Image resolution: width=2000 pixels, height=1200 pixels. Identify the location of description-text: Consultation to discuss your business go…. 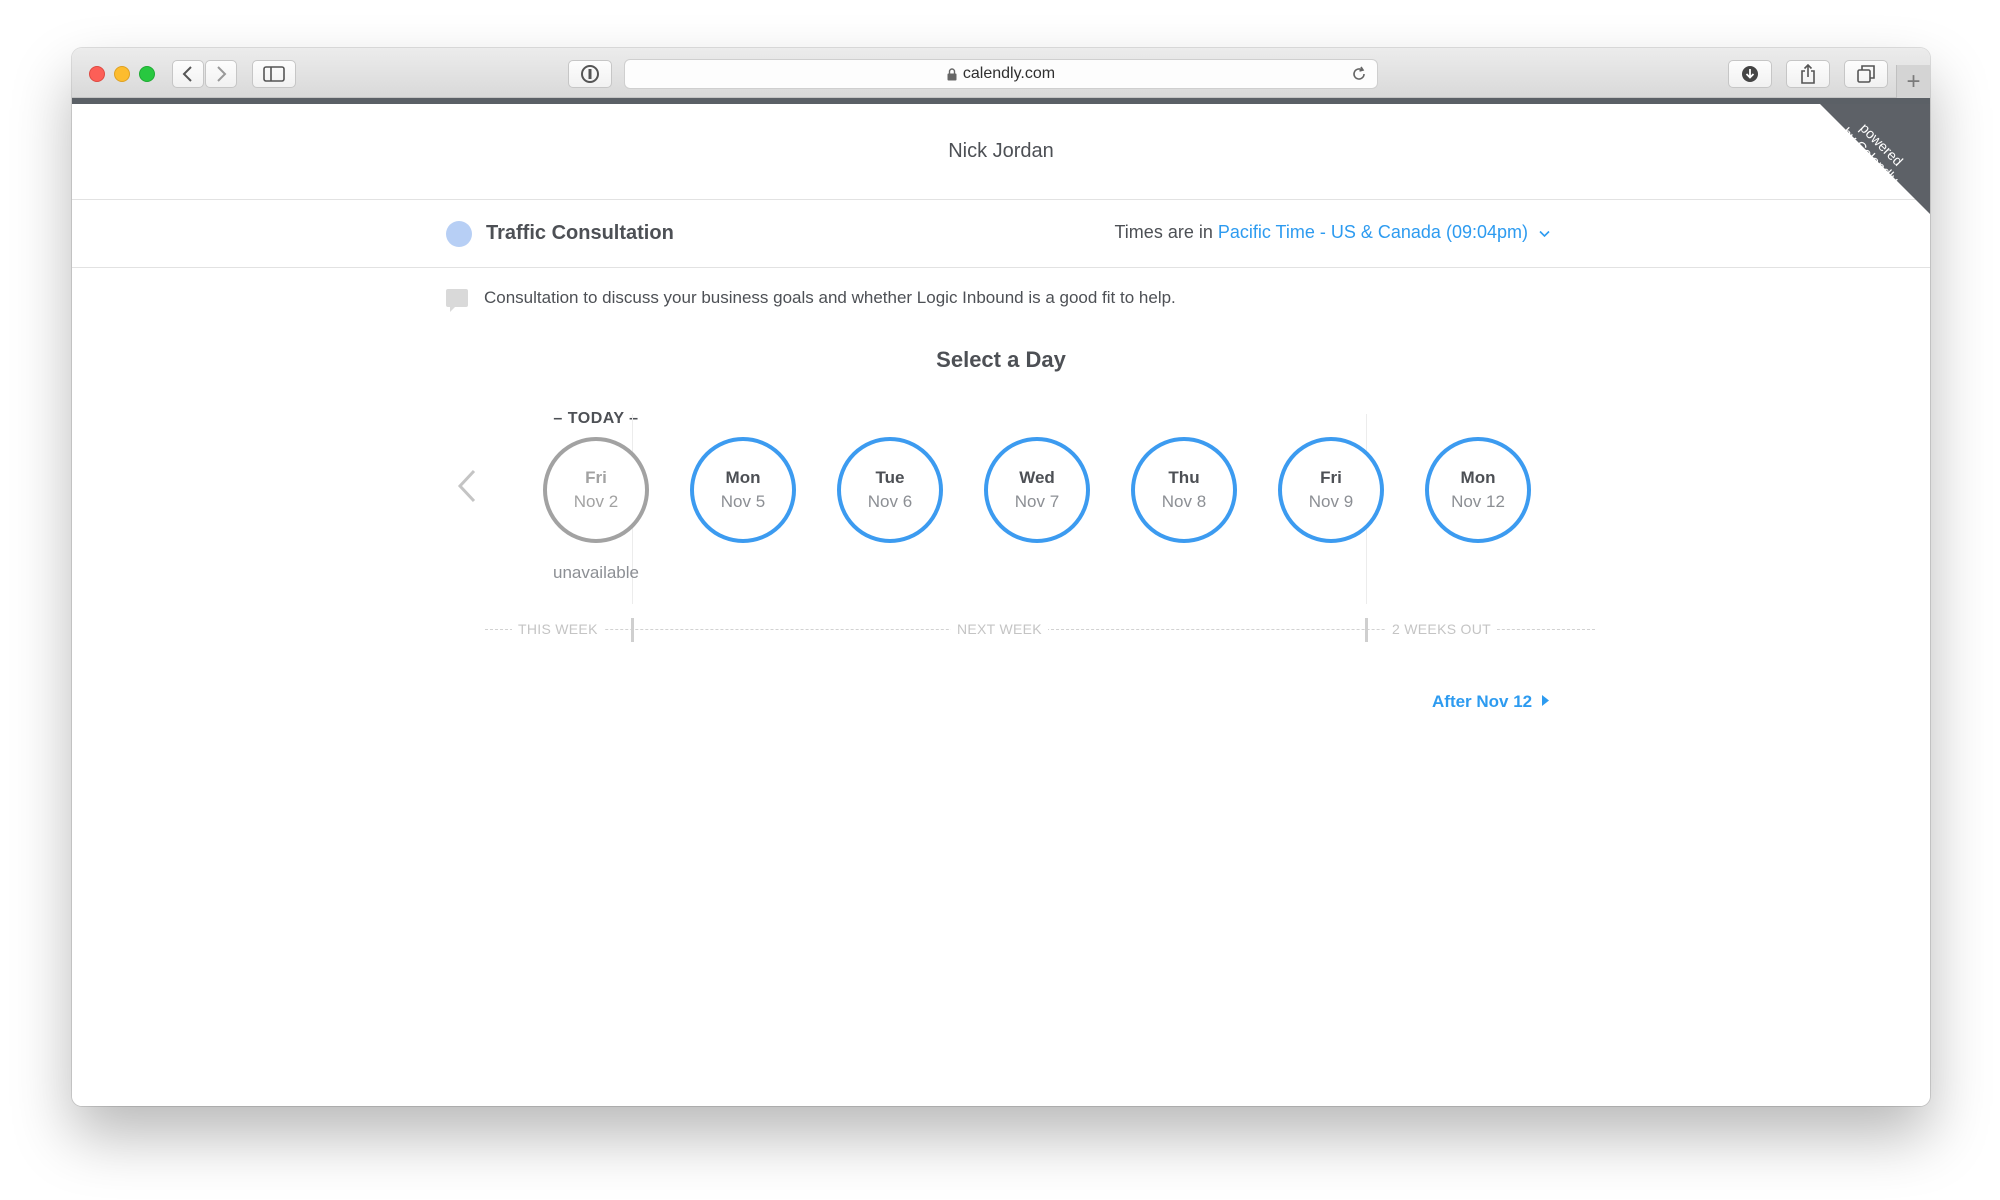
(830, 297).